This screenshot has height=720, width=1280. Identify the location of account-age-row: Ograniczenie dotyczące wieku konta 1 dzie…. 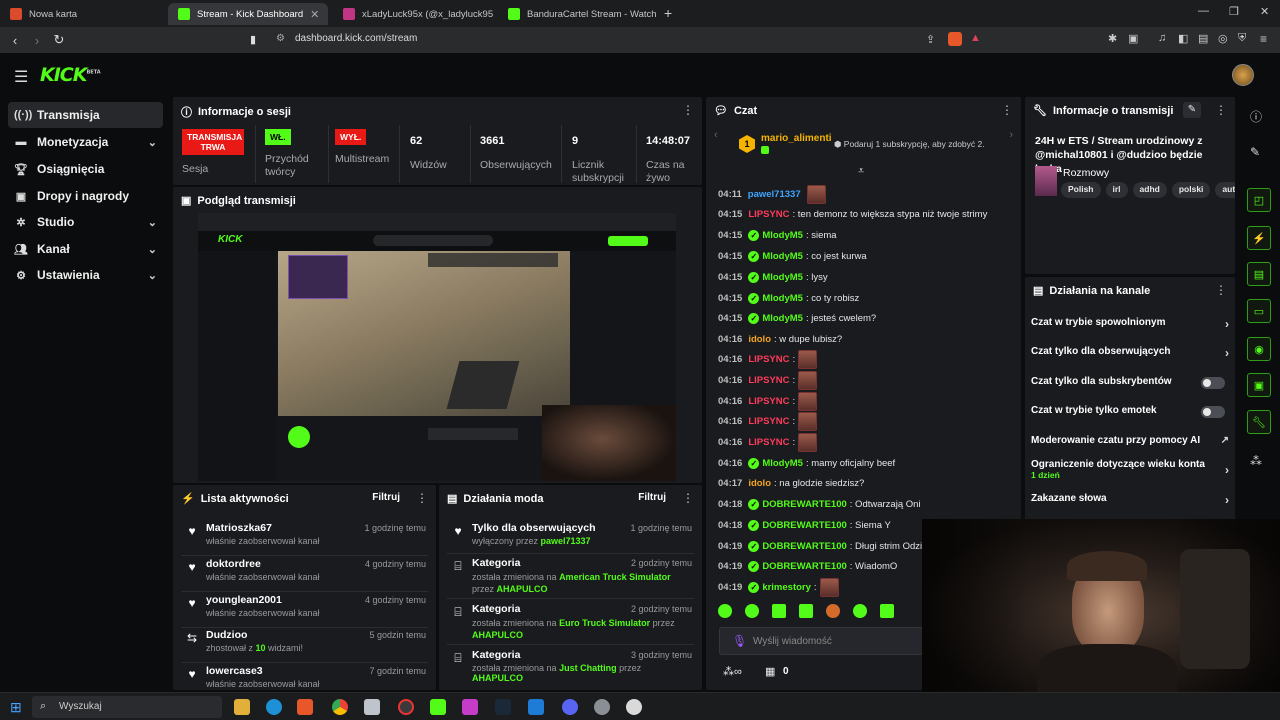
(1130, 471).